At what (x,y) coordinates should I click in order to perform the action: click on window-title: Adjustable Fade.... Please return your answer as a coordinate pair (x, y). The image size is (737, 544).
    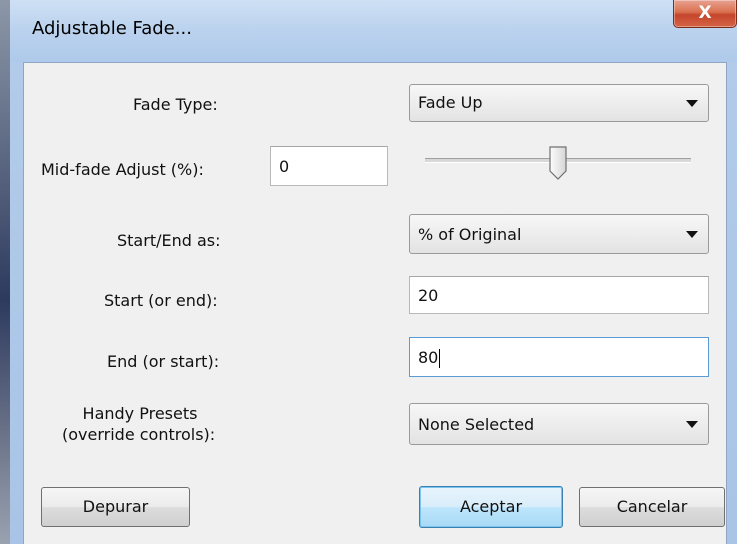
    Looking at the image, I should click on (112, 28).